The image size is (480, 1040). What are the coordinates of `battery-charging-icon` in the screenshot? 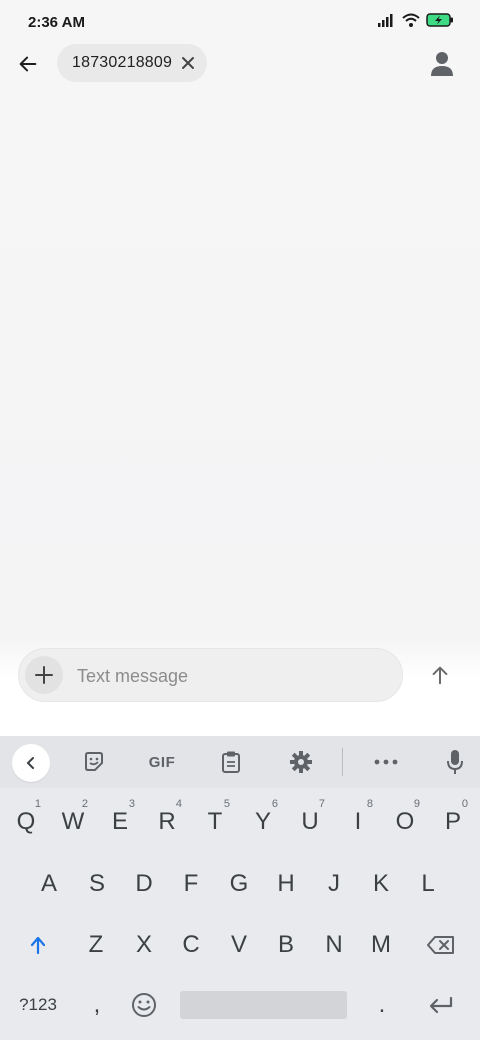 It's located at (440, 22).